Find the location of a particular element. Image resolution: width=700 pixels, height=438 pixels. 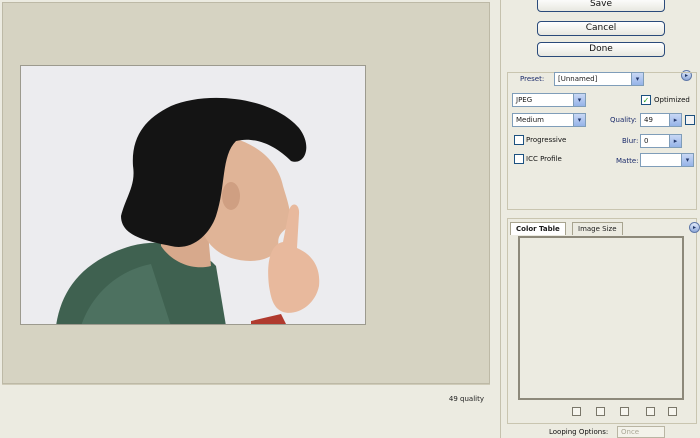

done-button: Done is located at coordinates (601, 49).